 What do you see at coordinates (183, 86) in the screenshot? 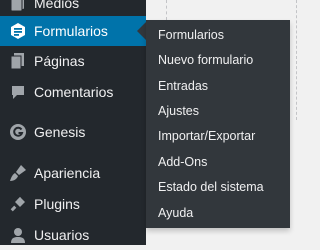
I see `submenu-item-entradas: Entradas` at bounding box center [183, 86].